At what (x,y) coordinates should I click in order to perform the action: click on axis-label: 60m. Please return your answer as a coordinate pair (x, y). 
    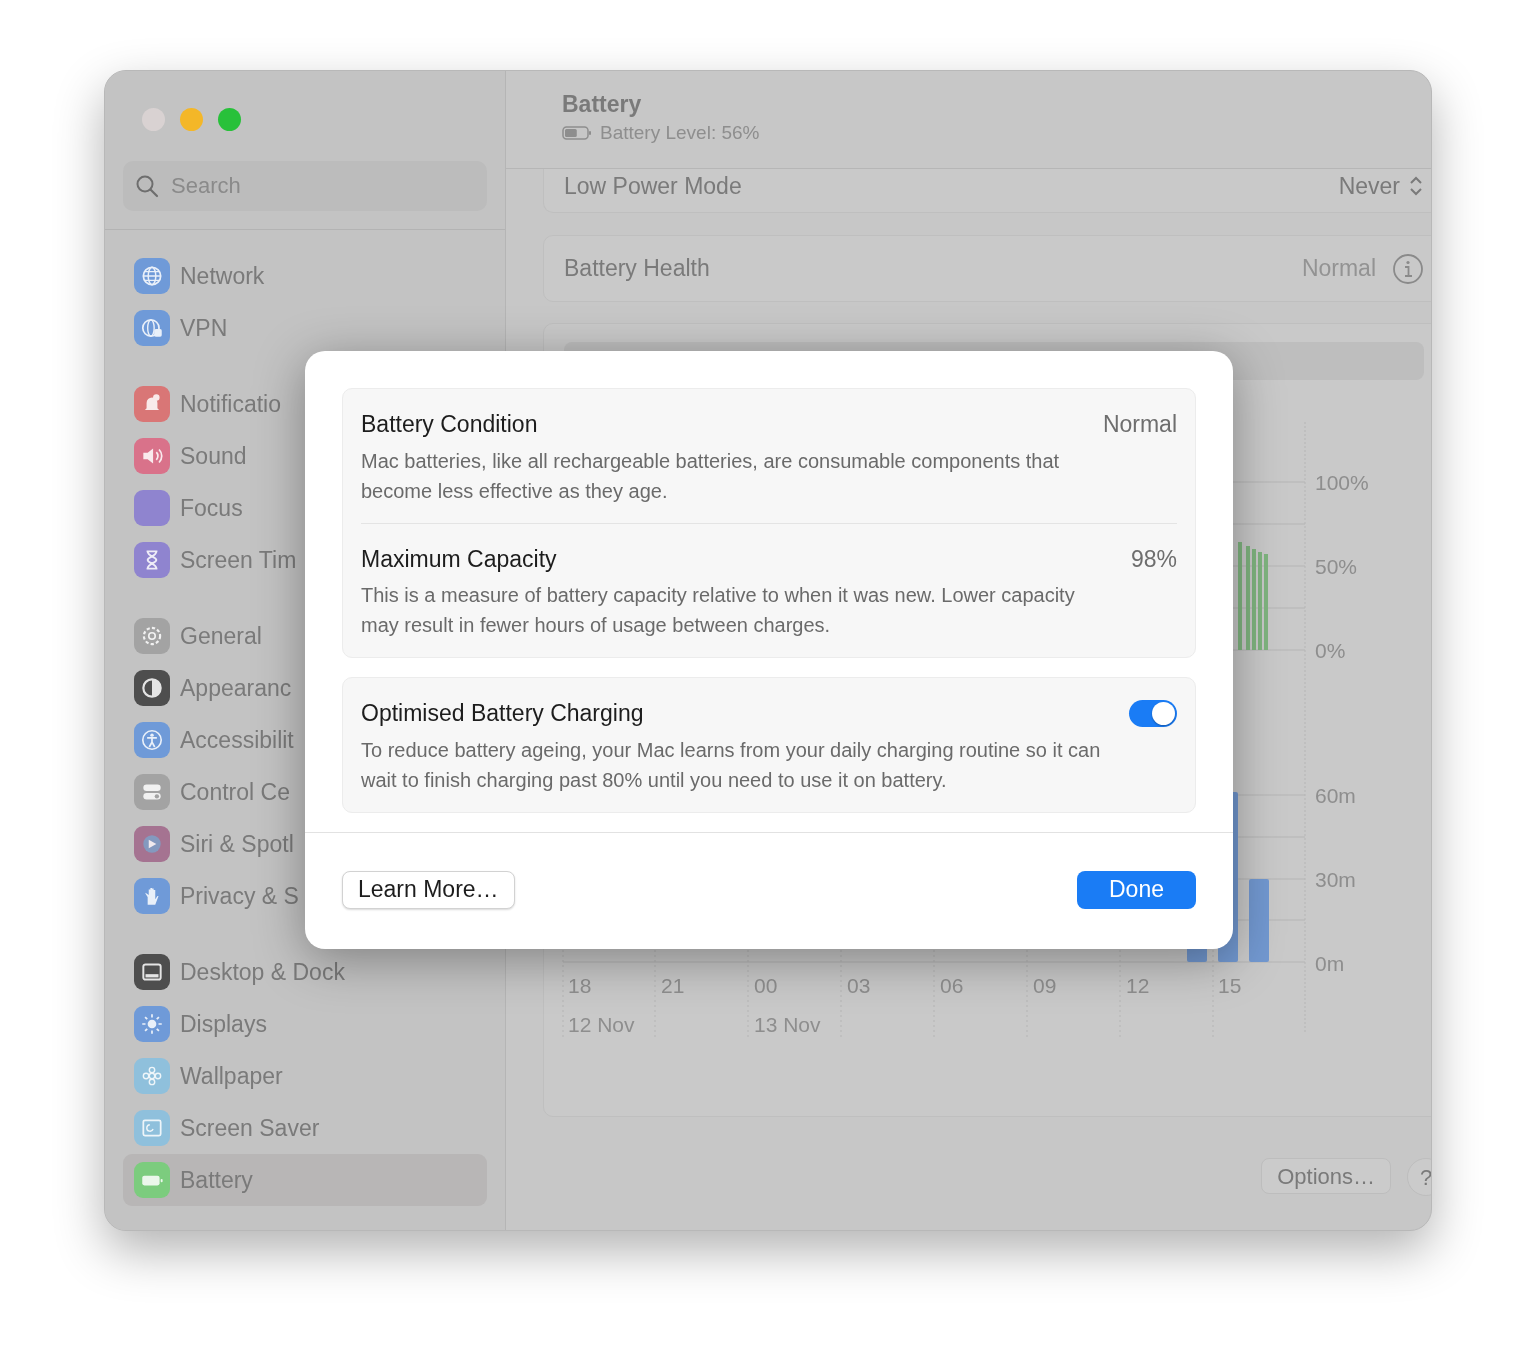
    Looking at the image, I should click on (1335, 795).